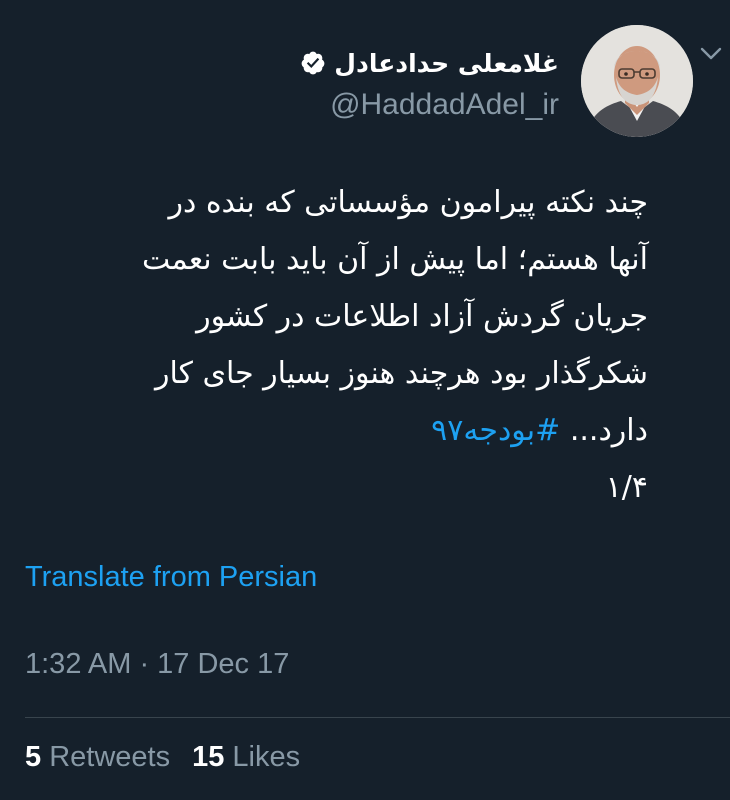 The image size is (730, 800). What do you see at coordinates (208, 757) in the screenshot?
I see `likes-count: 15` at bounding box center [208, 757].